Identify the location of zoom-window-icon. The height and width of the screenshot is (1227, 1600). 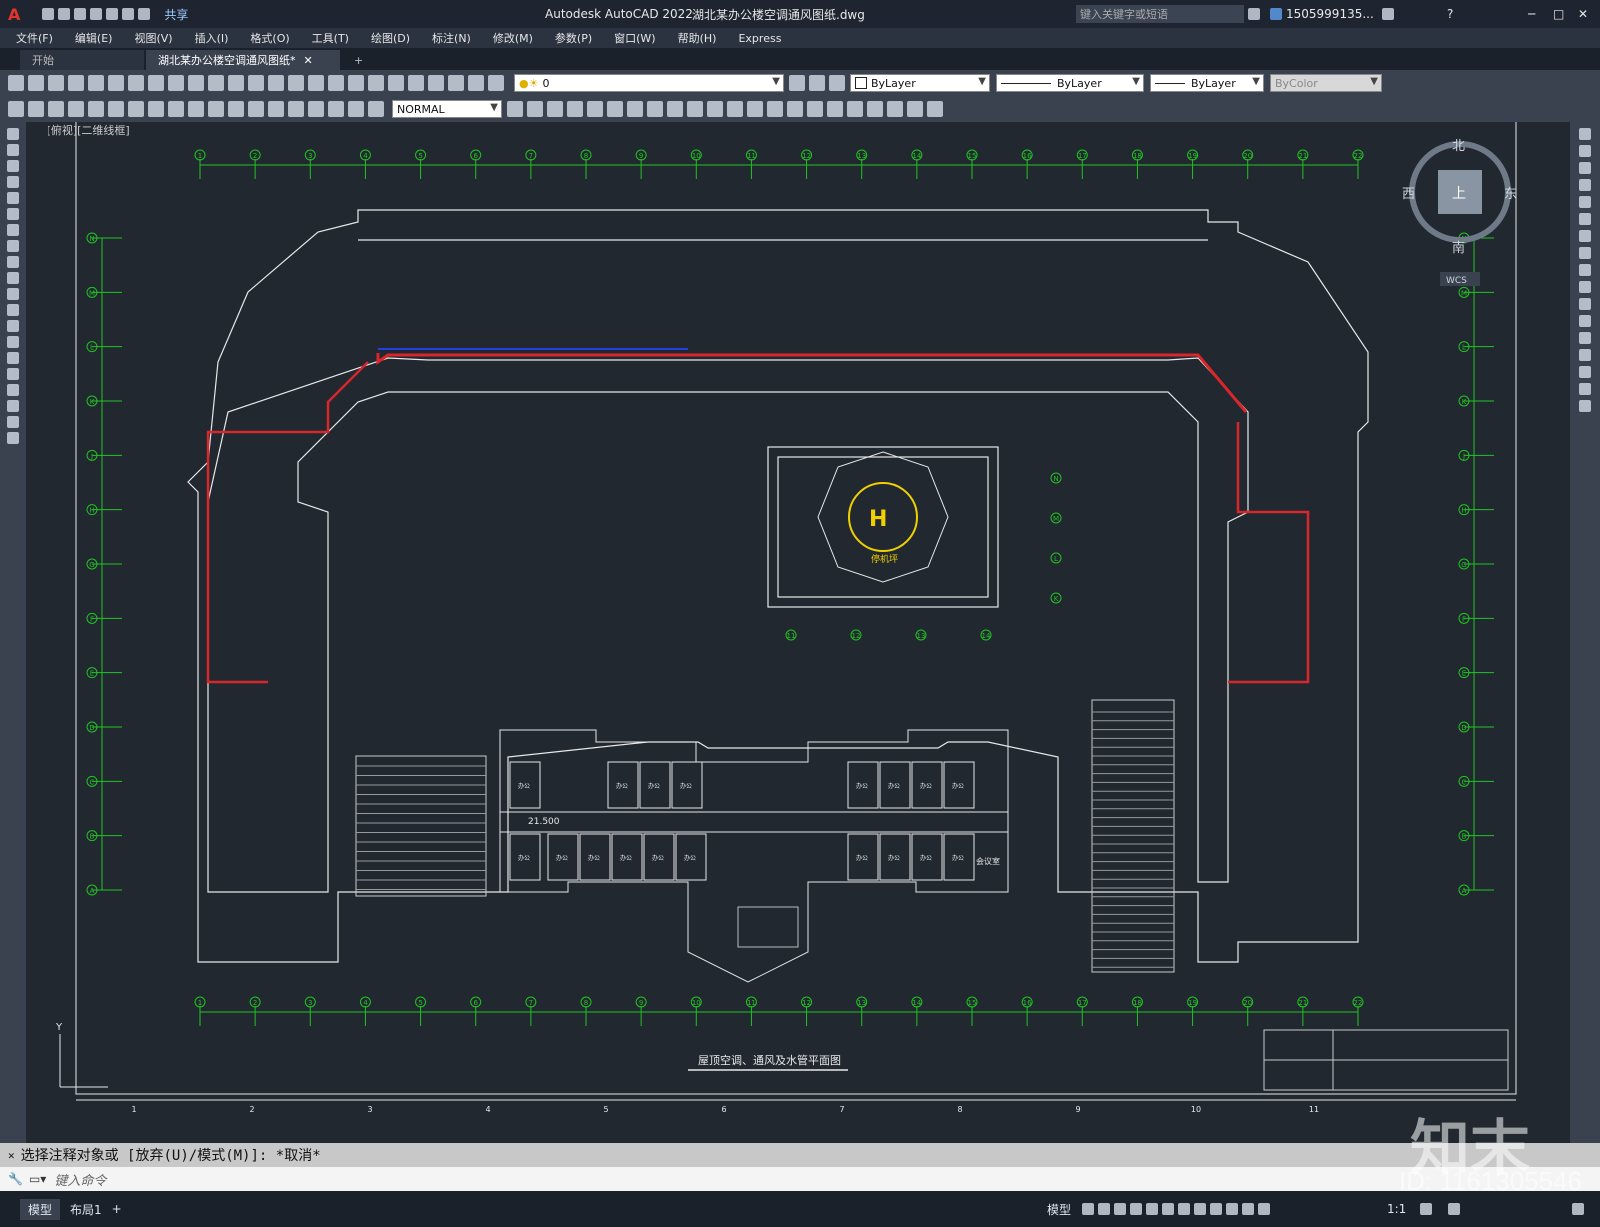
(316, 83).